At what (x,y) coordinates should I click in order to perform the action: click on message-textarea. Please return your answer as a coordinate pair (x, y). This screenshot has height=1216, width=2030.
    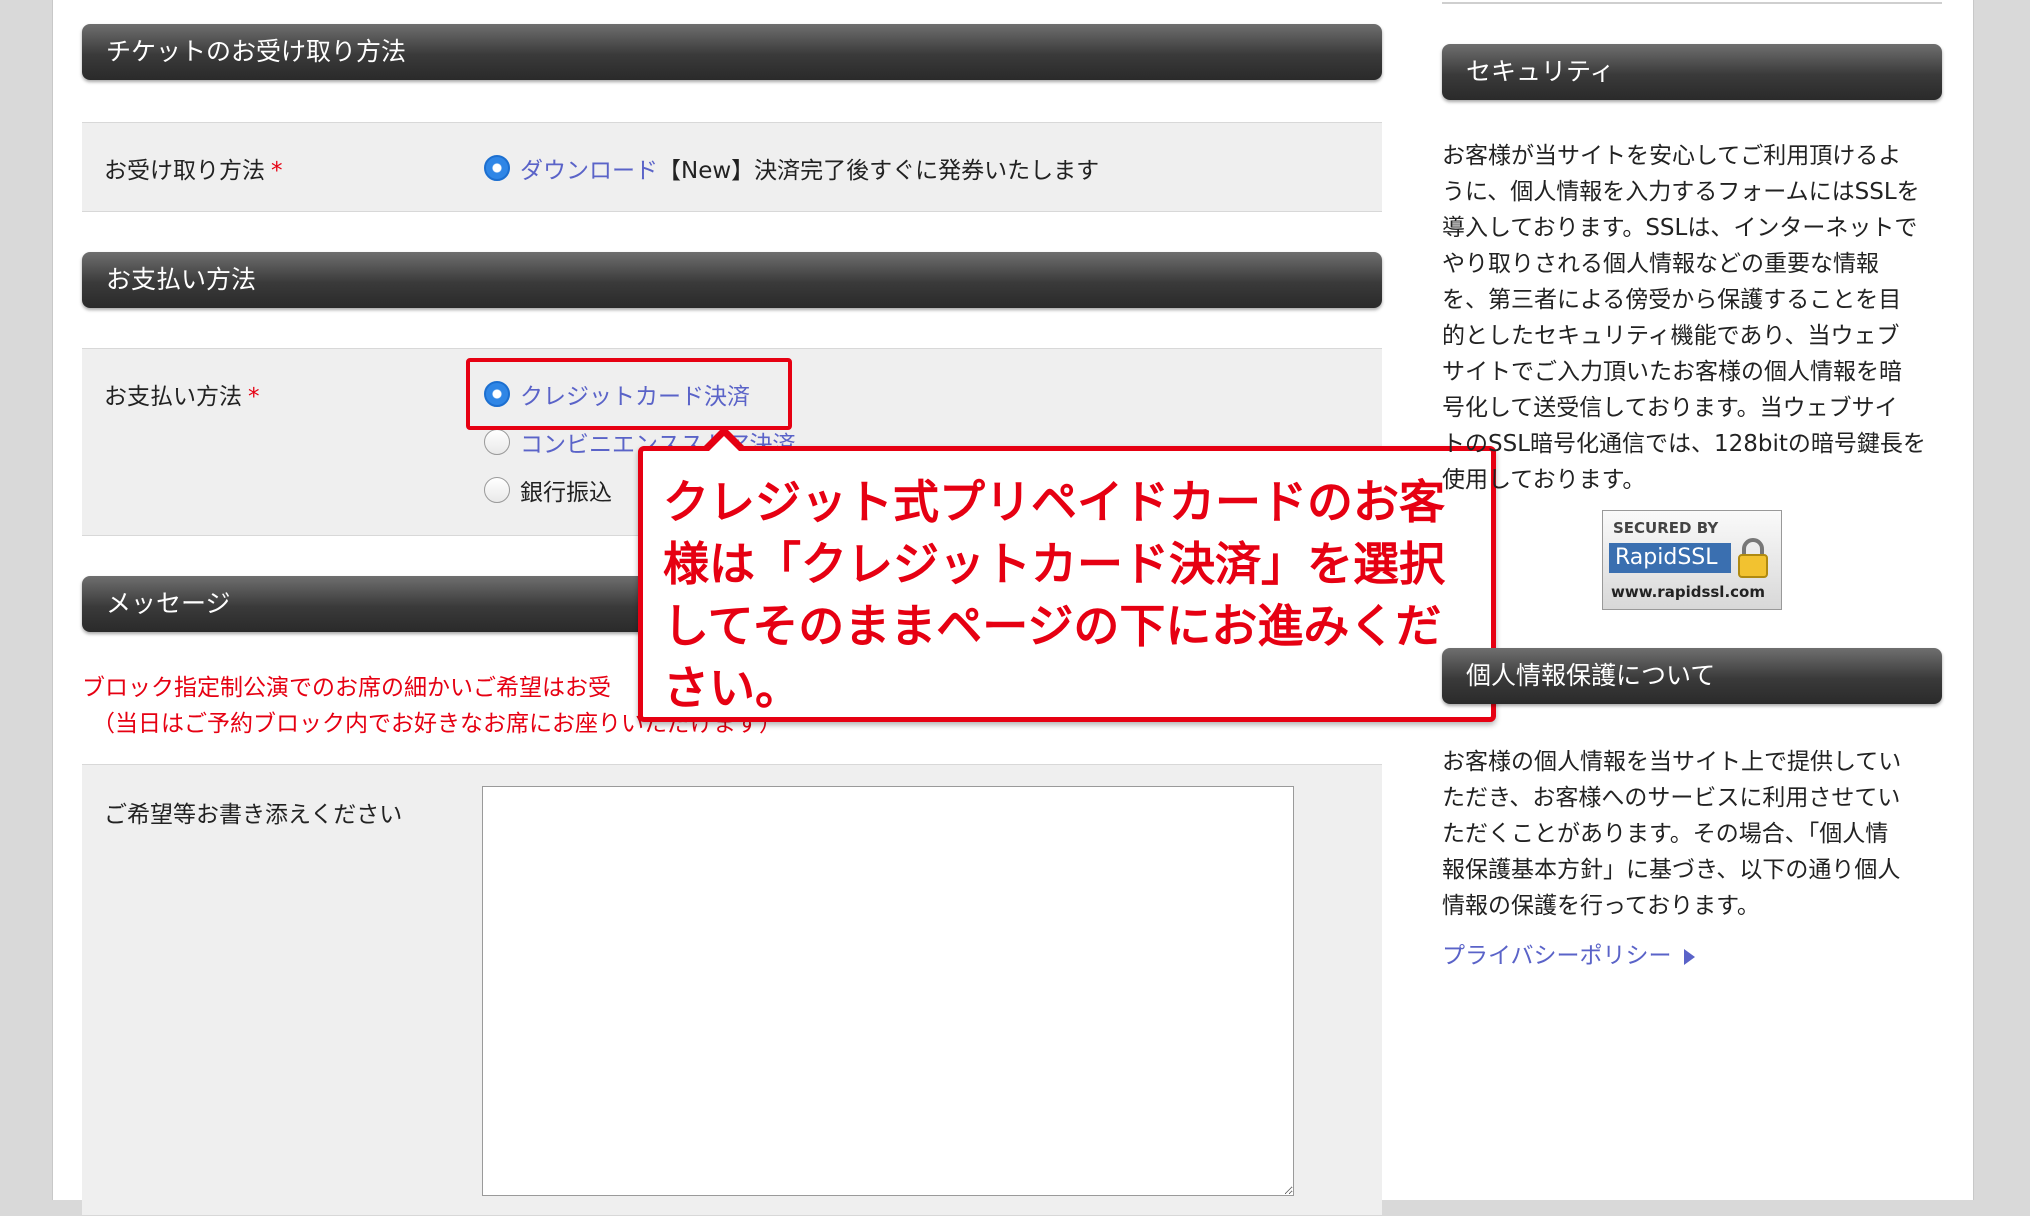
    Looking at the image, I should click on (888, 991).